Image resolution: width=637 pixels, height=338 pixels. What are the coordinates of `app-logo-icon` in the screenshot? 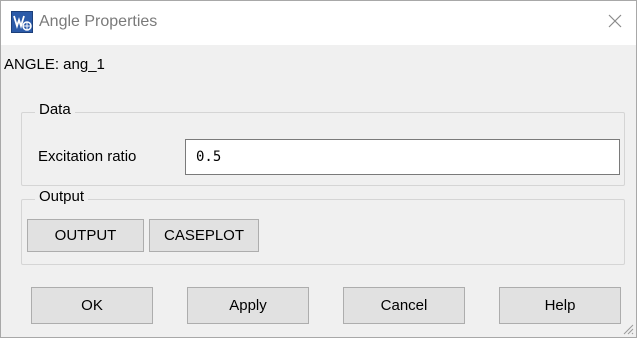 It's located at (22, 22).